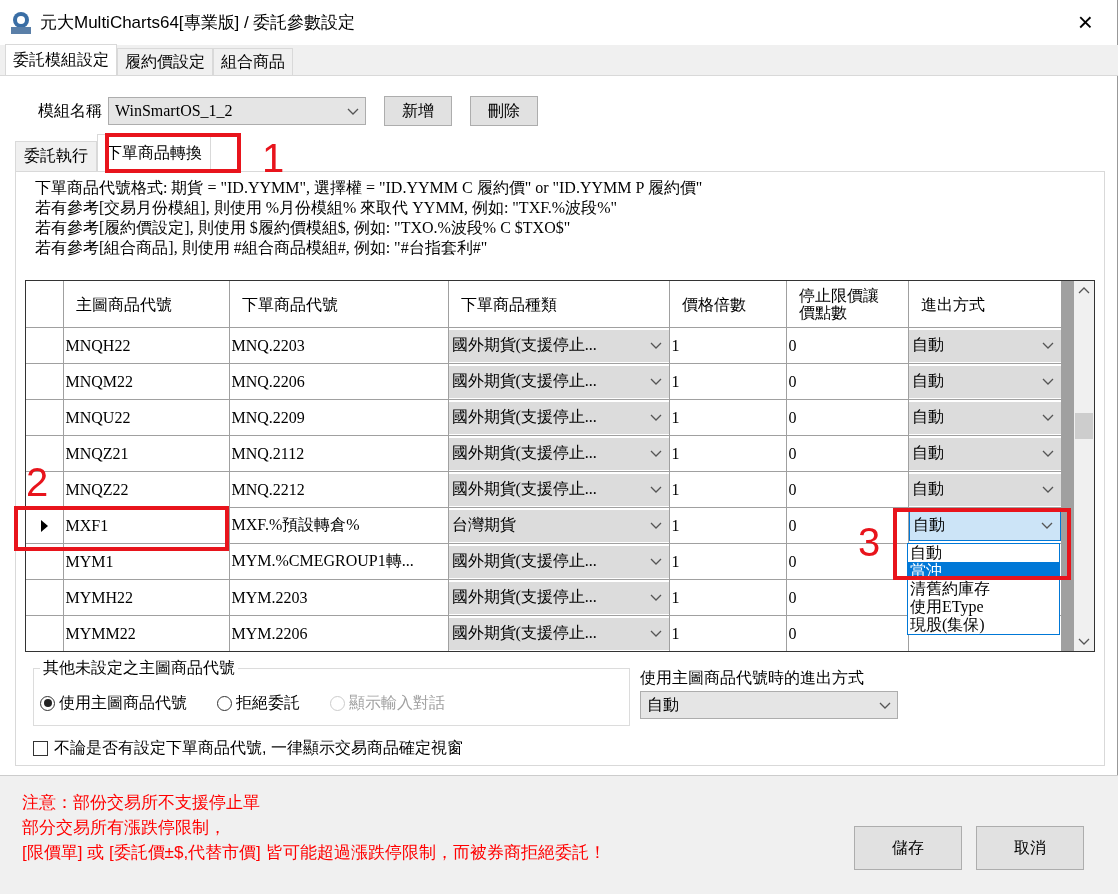  What do you see at coordinates (123, 703) in the screenshot?
I see `radio-label: 使用主圖商品代號` at bounding box center [123, 703].